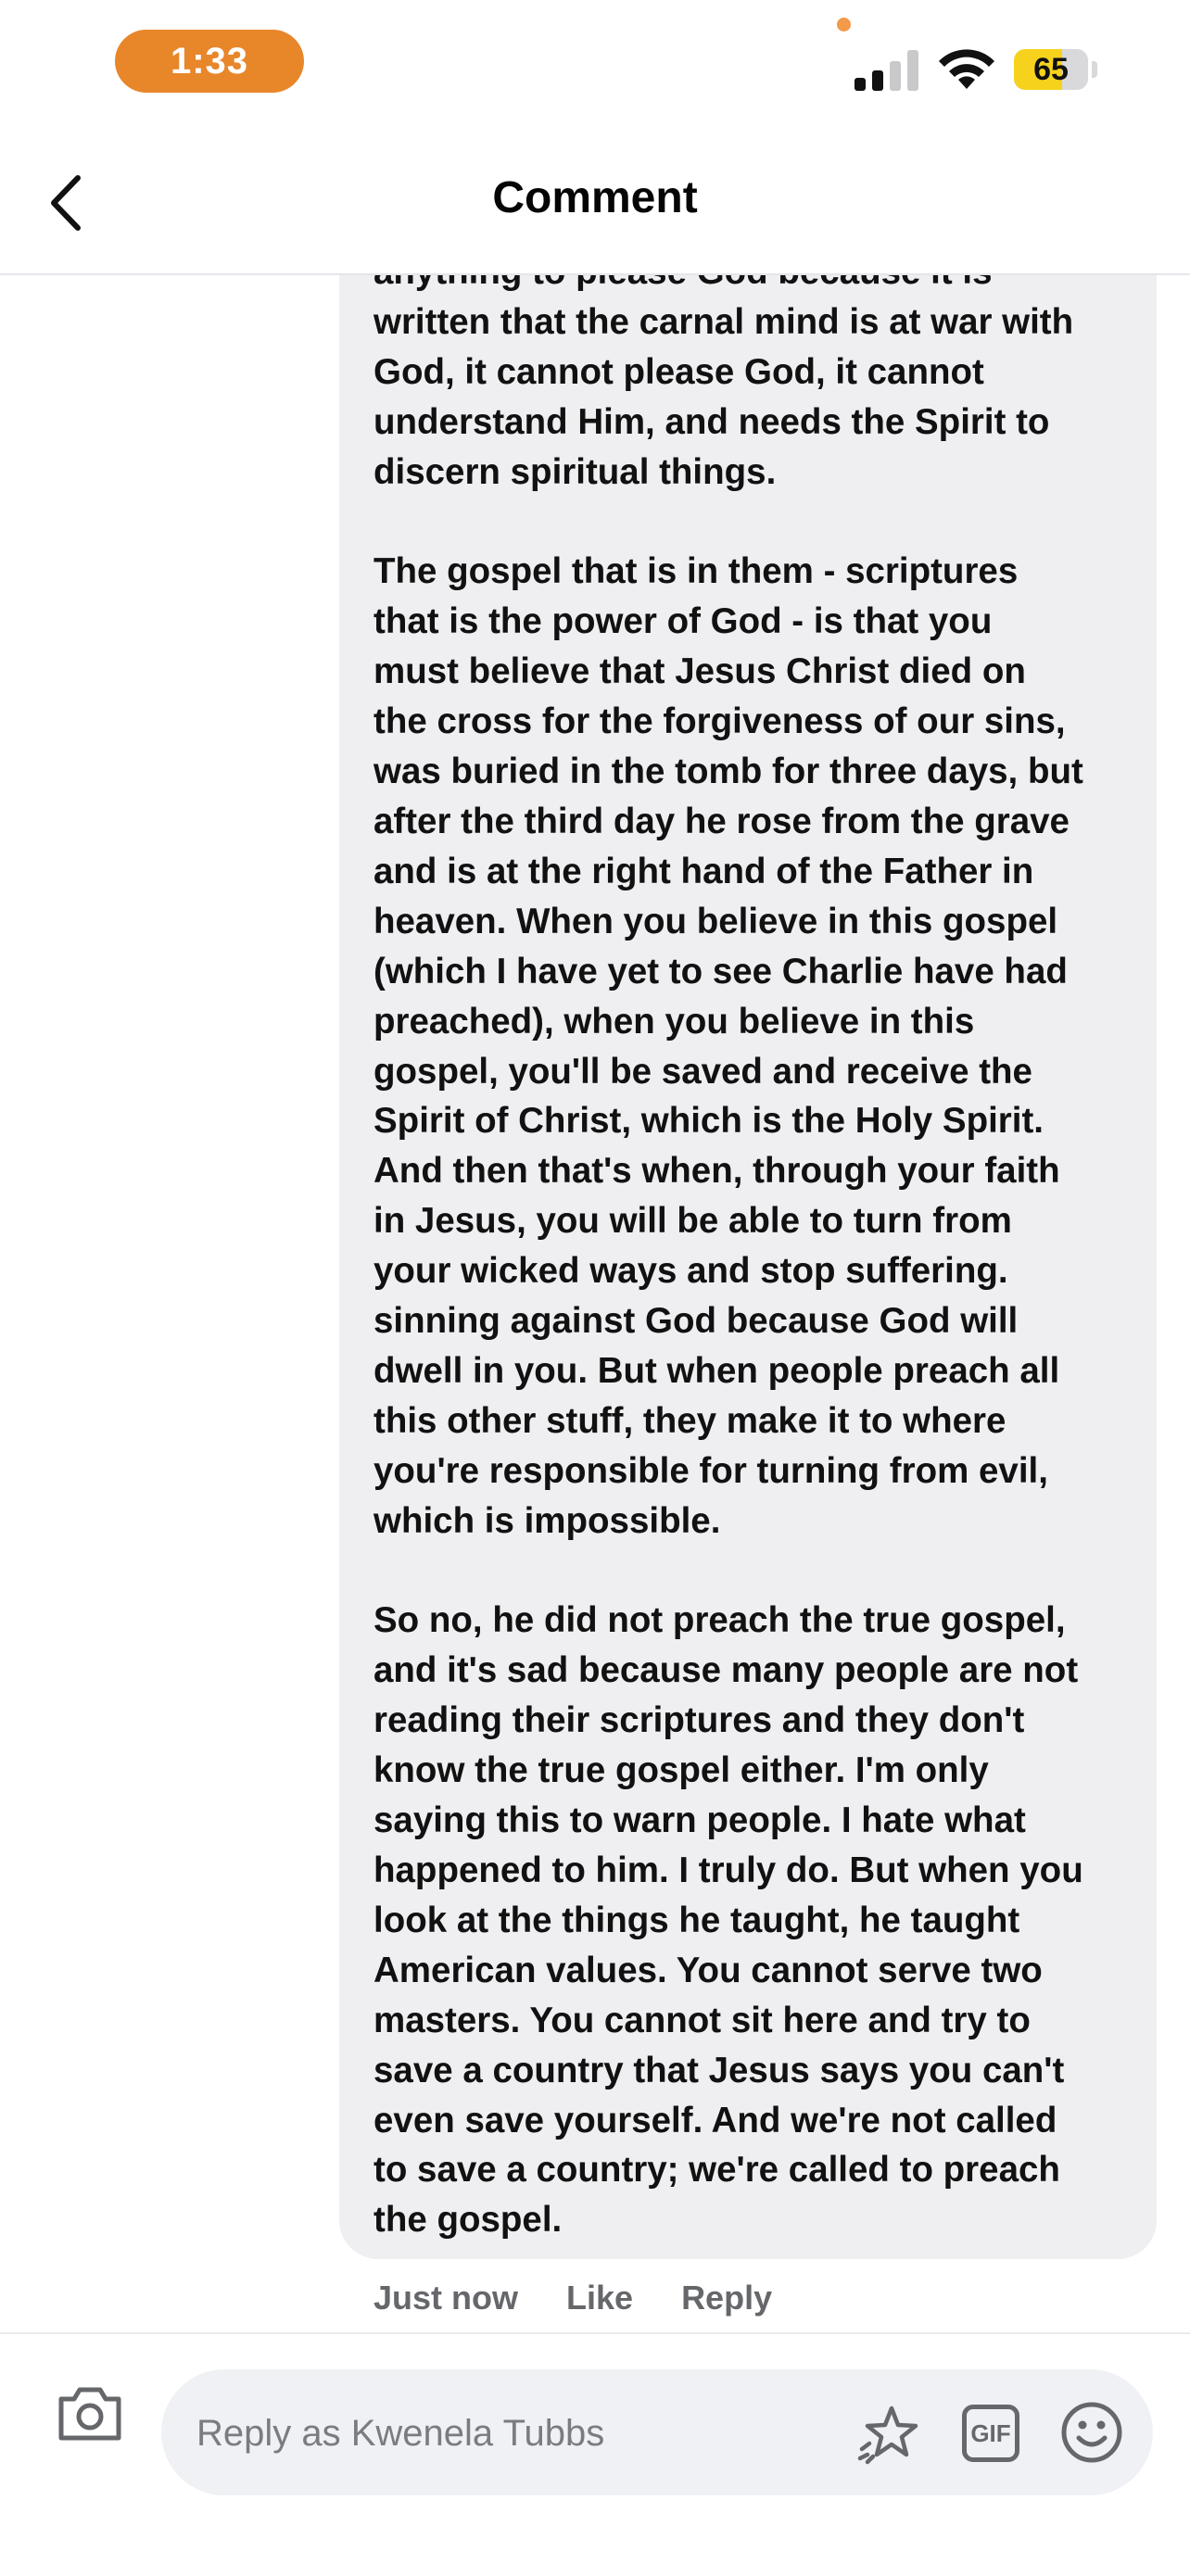  I want to click on reply-input-container: GIF, so click(657, 2433).